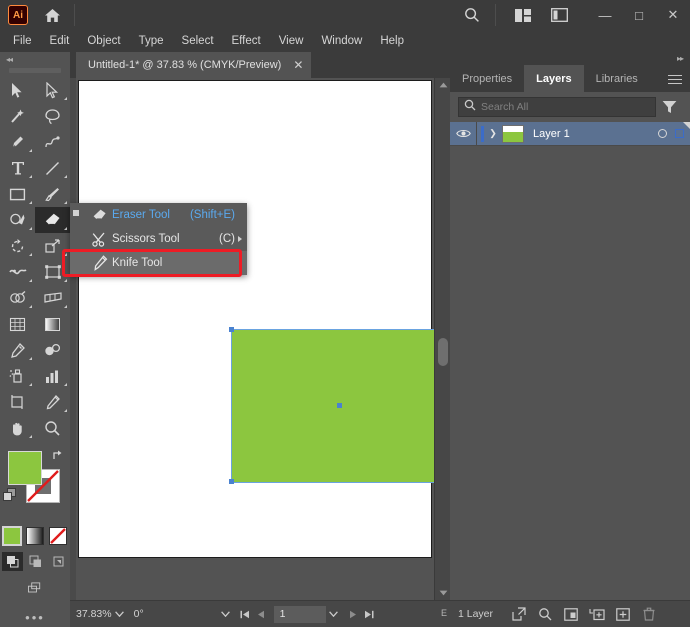  What do you see at coordinates (120, 614) in the screenshot?
I see `zoom-dropdown-caret-icon` at bounding box center [120, 614].